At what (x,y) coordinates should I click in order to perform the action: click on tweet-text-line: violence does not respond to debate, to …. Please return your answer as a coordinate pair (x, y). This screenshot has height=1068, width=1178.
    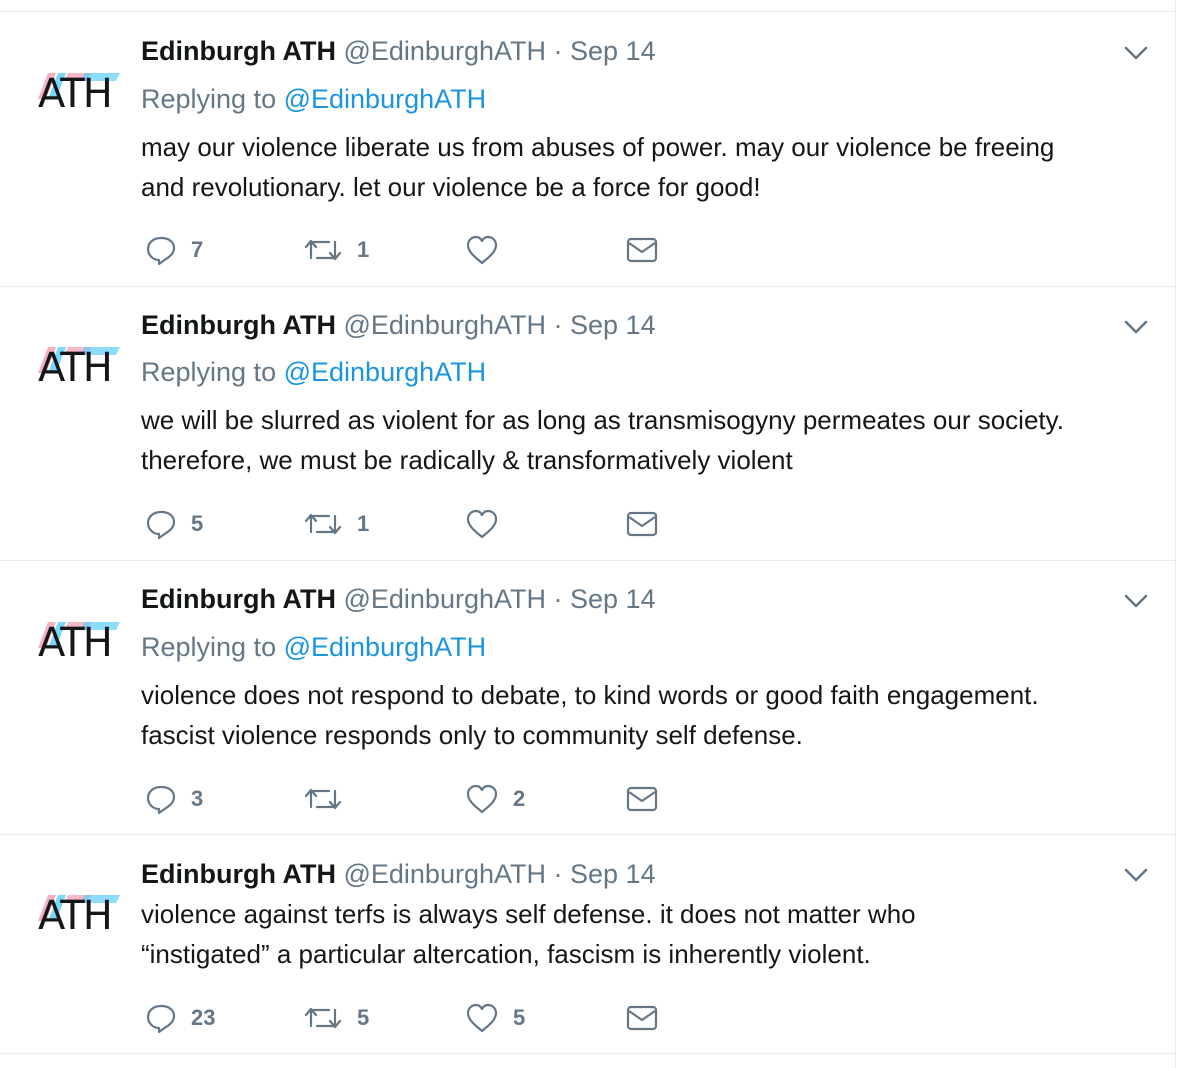
    Looking at the image, I should click on (590, 695).